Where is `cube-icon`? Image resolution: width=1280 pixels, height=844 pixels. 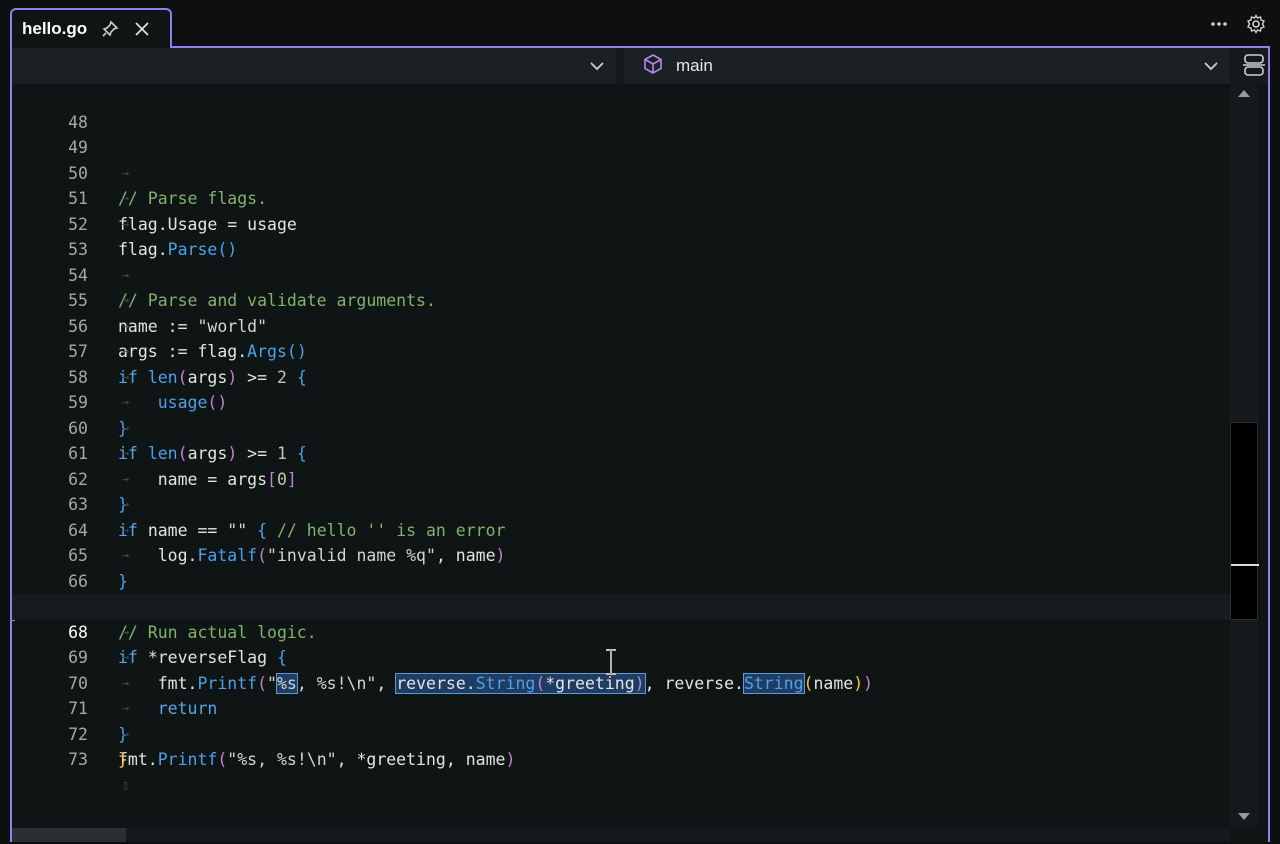 cube-icon is located at coordinates (653, 66).